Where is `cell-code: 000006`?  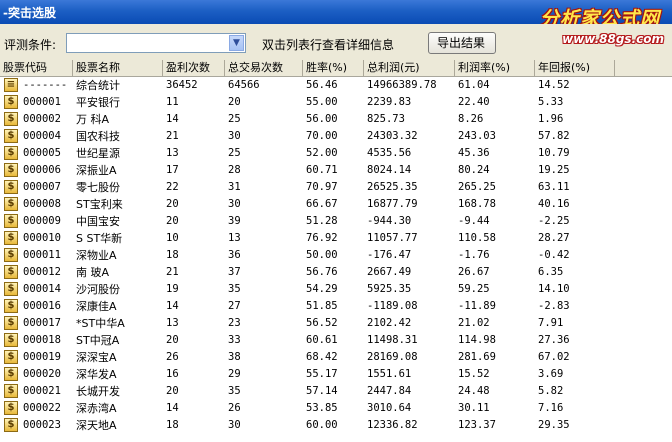
cell-code: 000006 is located at coordinates (42, 170).